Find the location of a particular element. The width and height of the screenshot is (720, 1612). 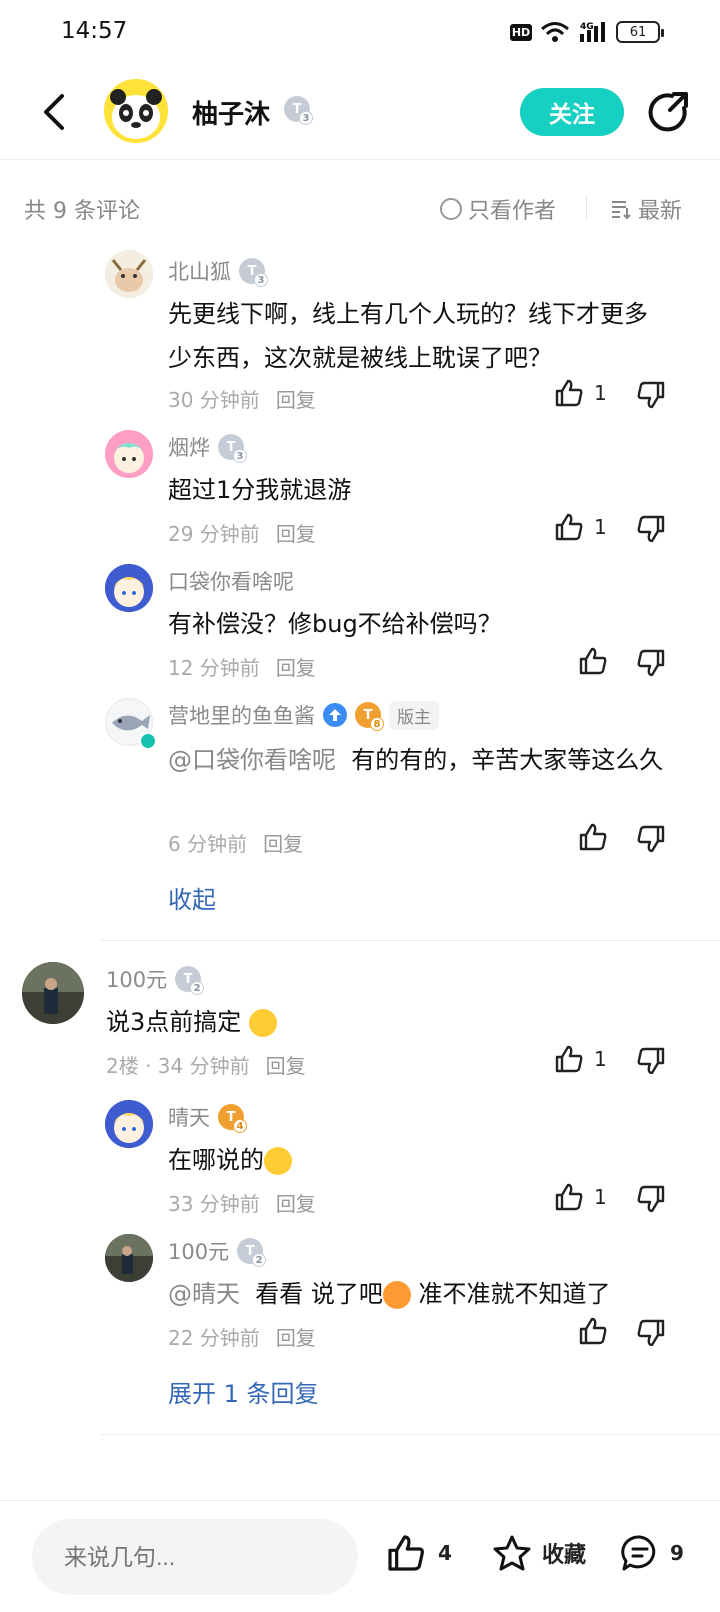

username: 北山狐 T 3 is located at coordinates (218, 271).